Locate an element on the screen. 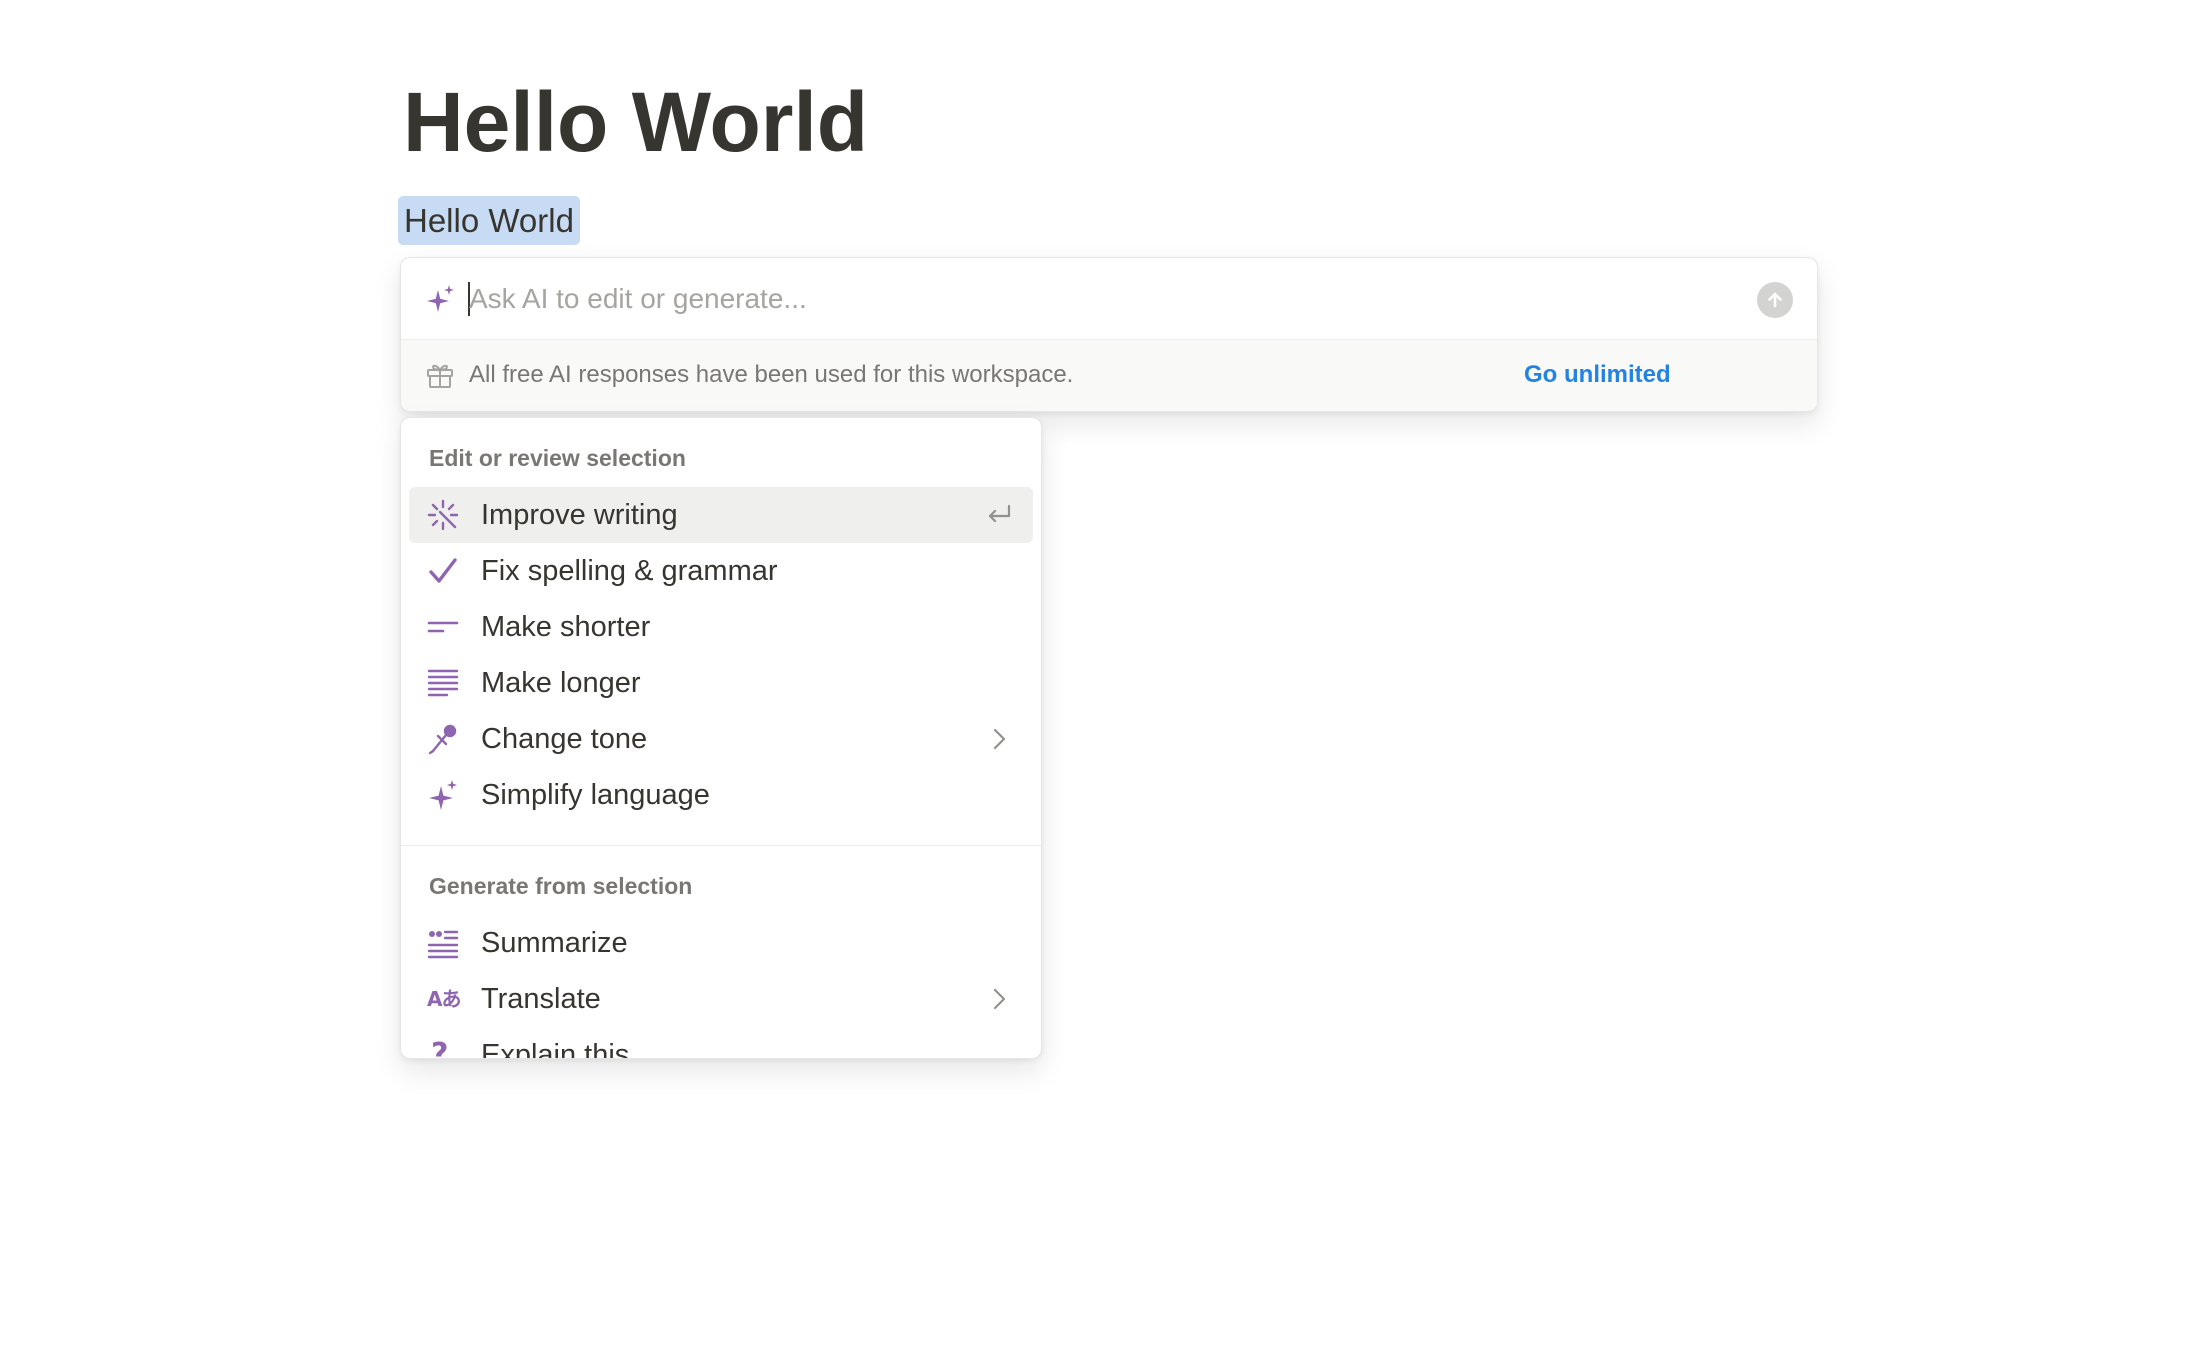  menu-item-improve-writing: Improve writing is located at coordinates (721, 515).